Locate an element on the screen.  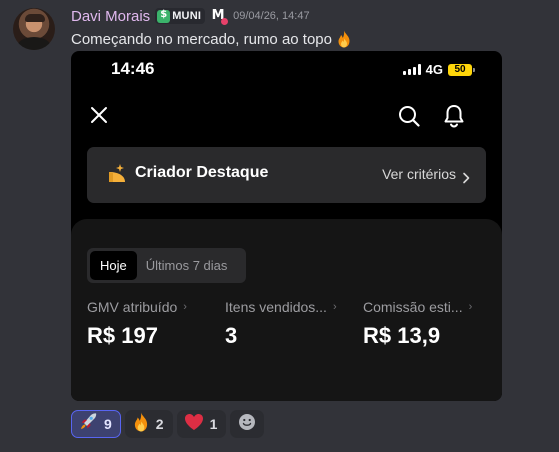
money-icon is located at coordinates (164, 16).